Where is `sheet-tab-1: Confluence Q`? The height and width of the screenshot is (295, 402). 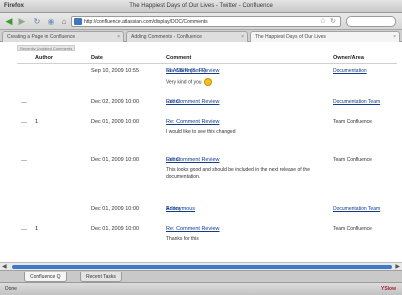
sheet-tab-1: Confluence Q is located at coordinates (45, 277).